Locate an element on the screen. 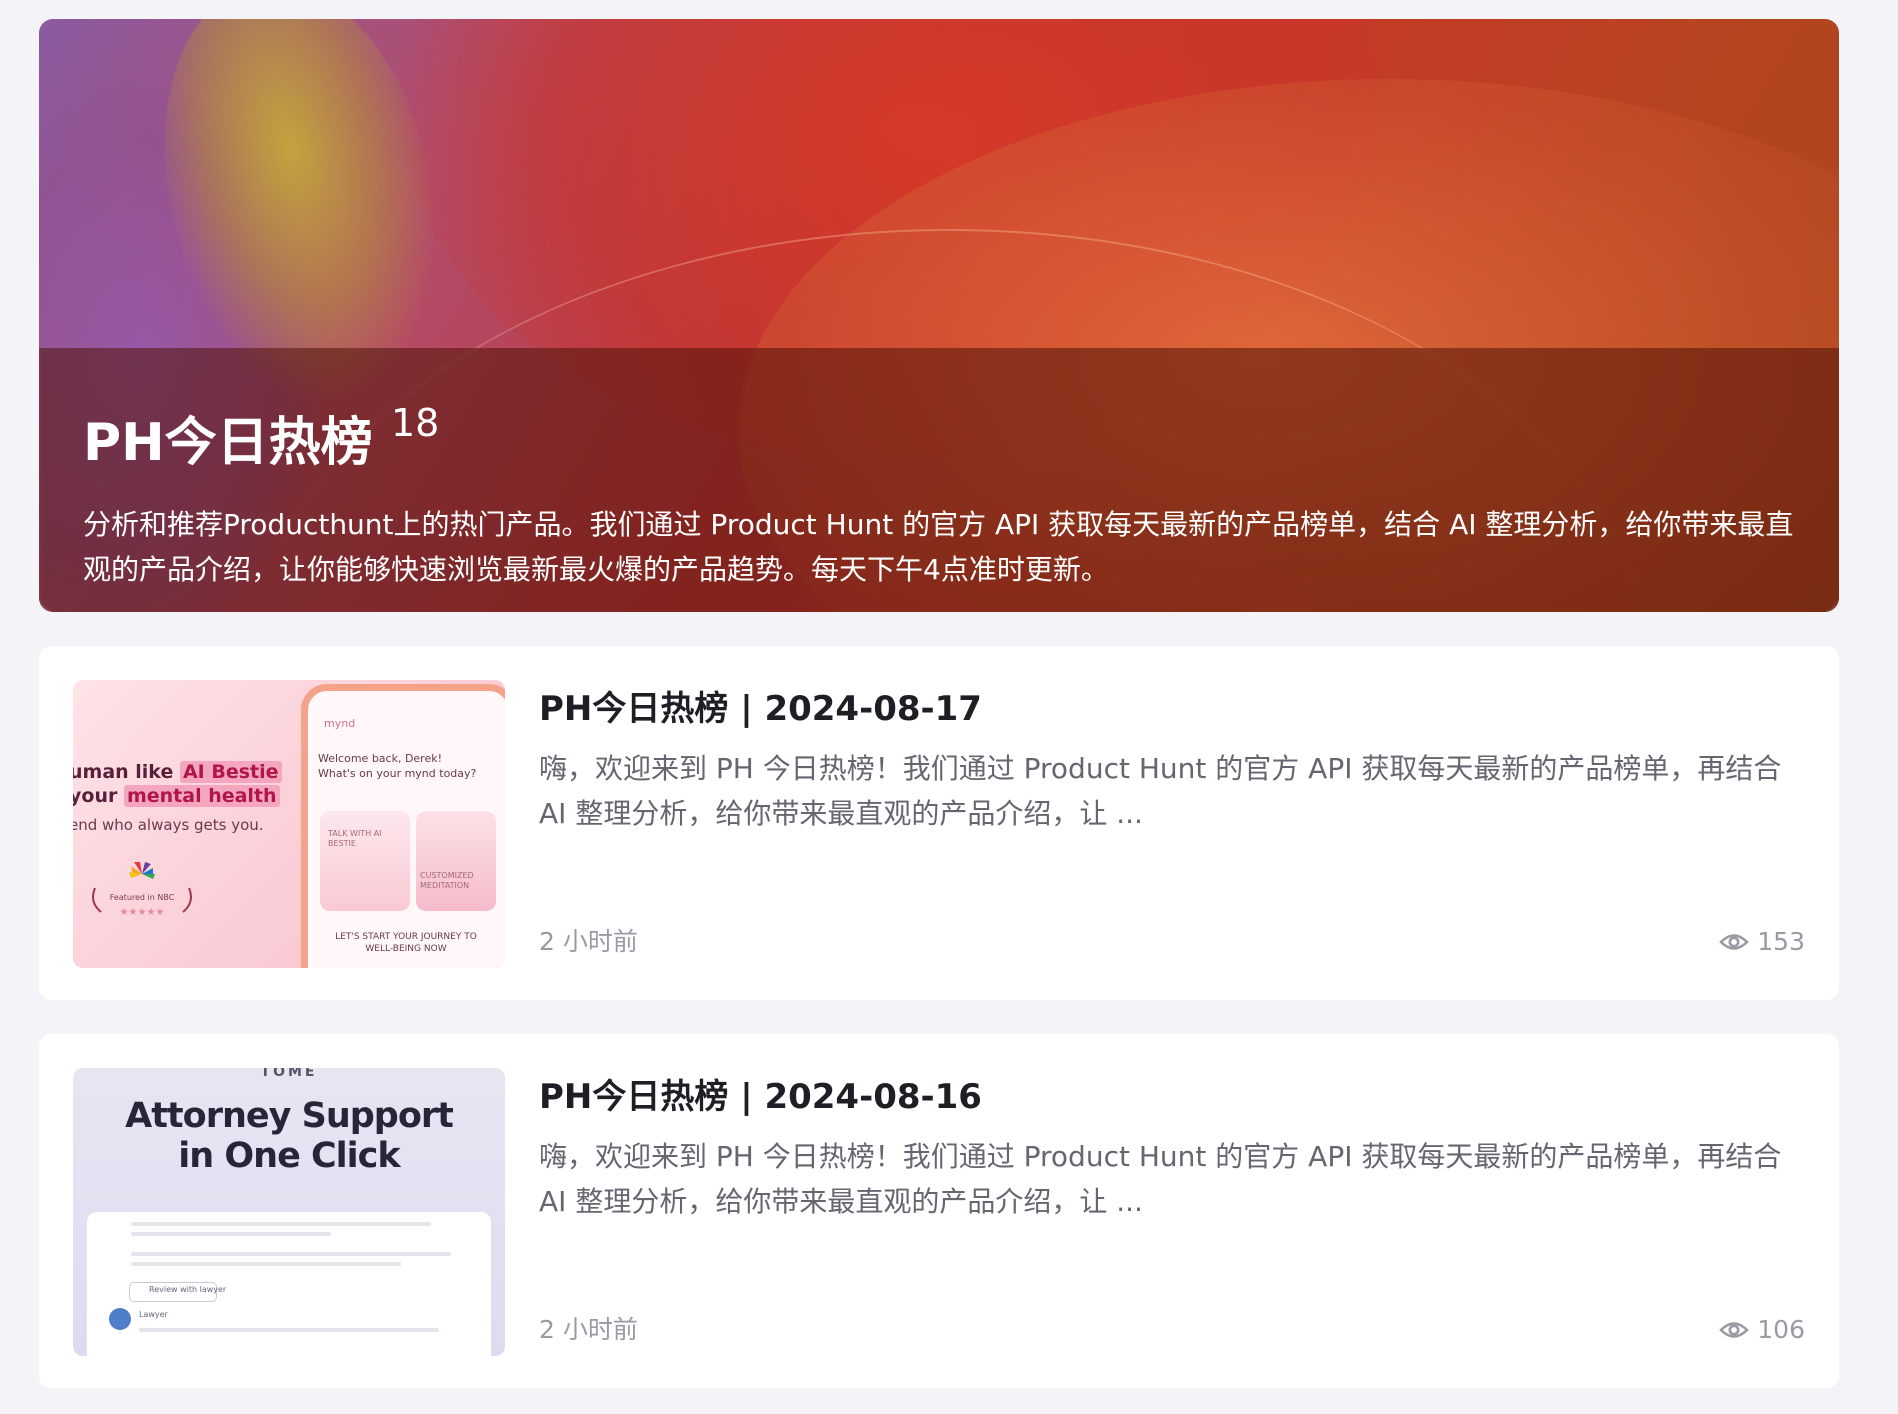 This screenshot has width=1898, height=1414. article-views: 153 is located at coordinates (1762, 942).